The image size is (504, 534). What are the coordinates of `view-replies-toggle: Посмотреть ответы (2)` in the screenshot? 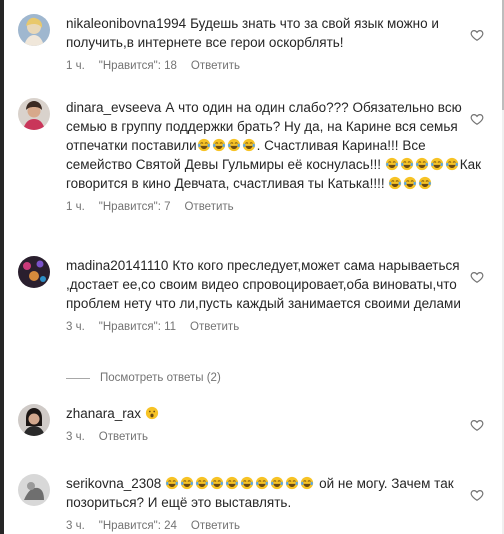 It's located at (143, 378).